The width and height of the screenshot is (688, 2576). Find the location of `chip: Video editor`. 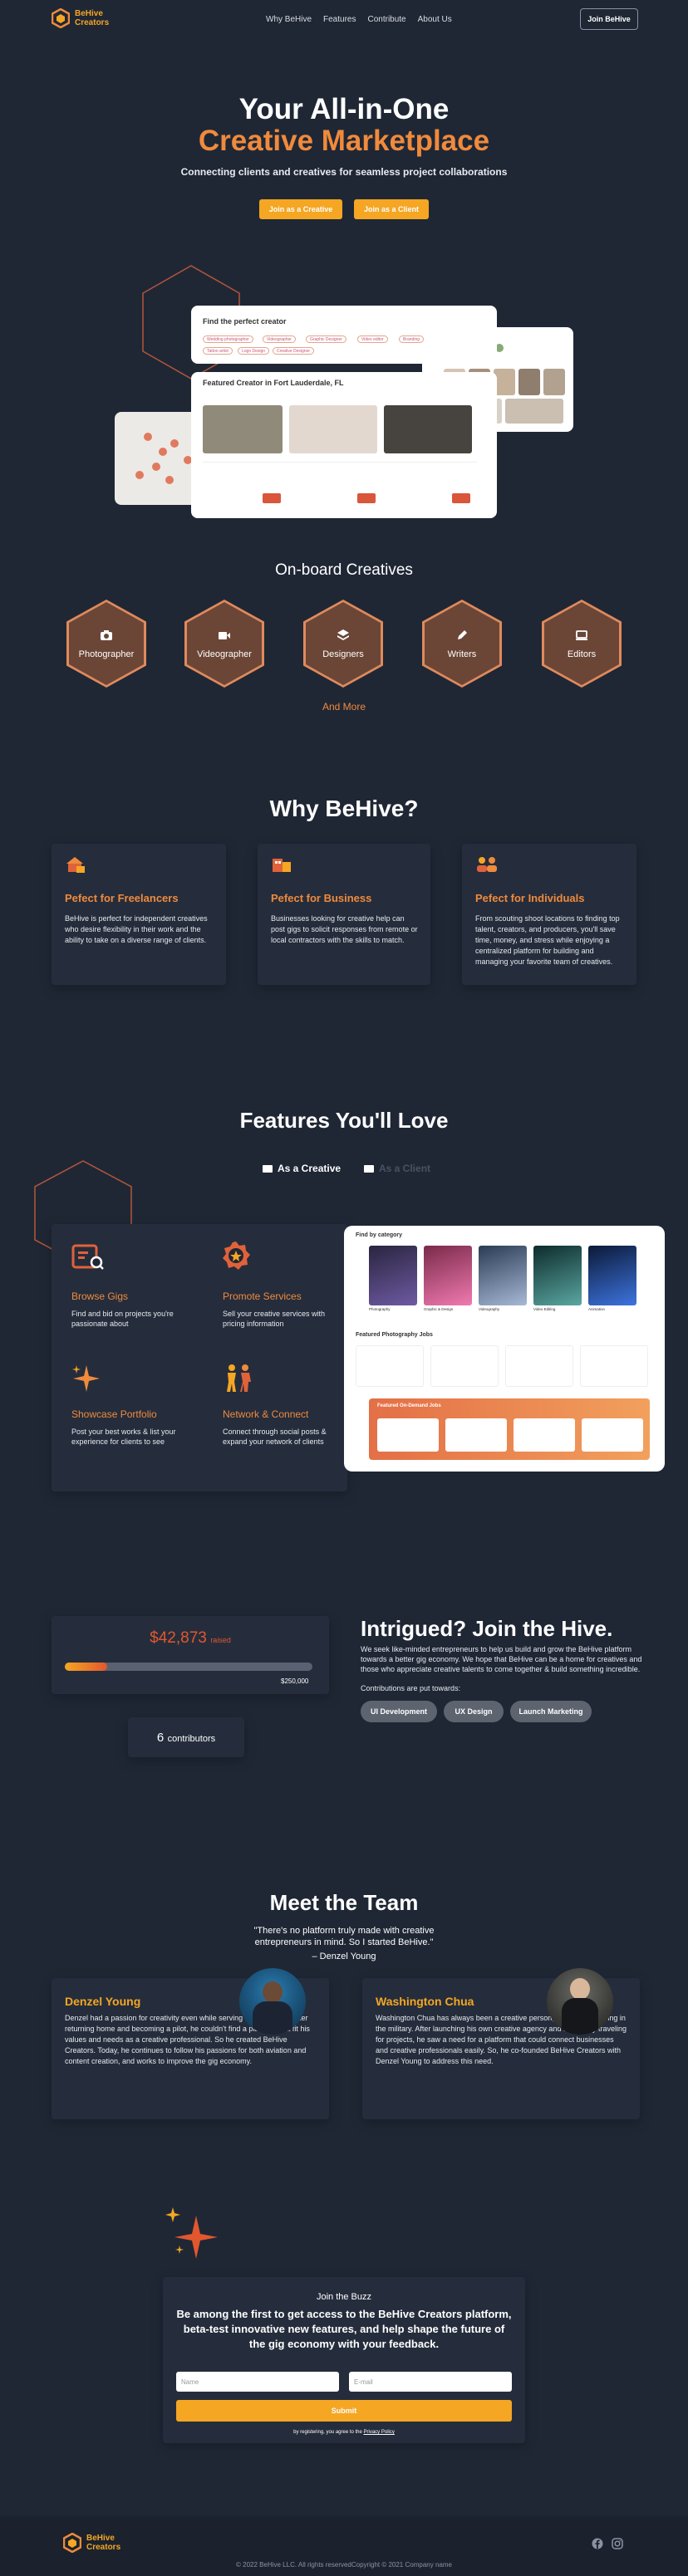

chip: Video editor is located at coordinates (372, 339).